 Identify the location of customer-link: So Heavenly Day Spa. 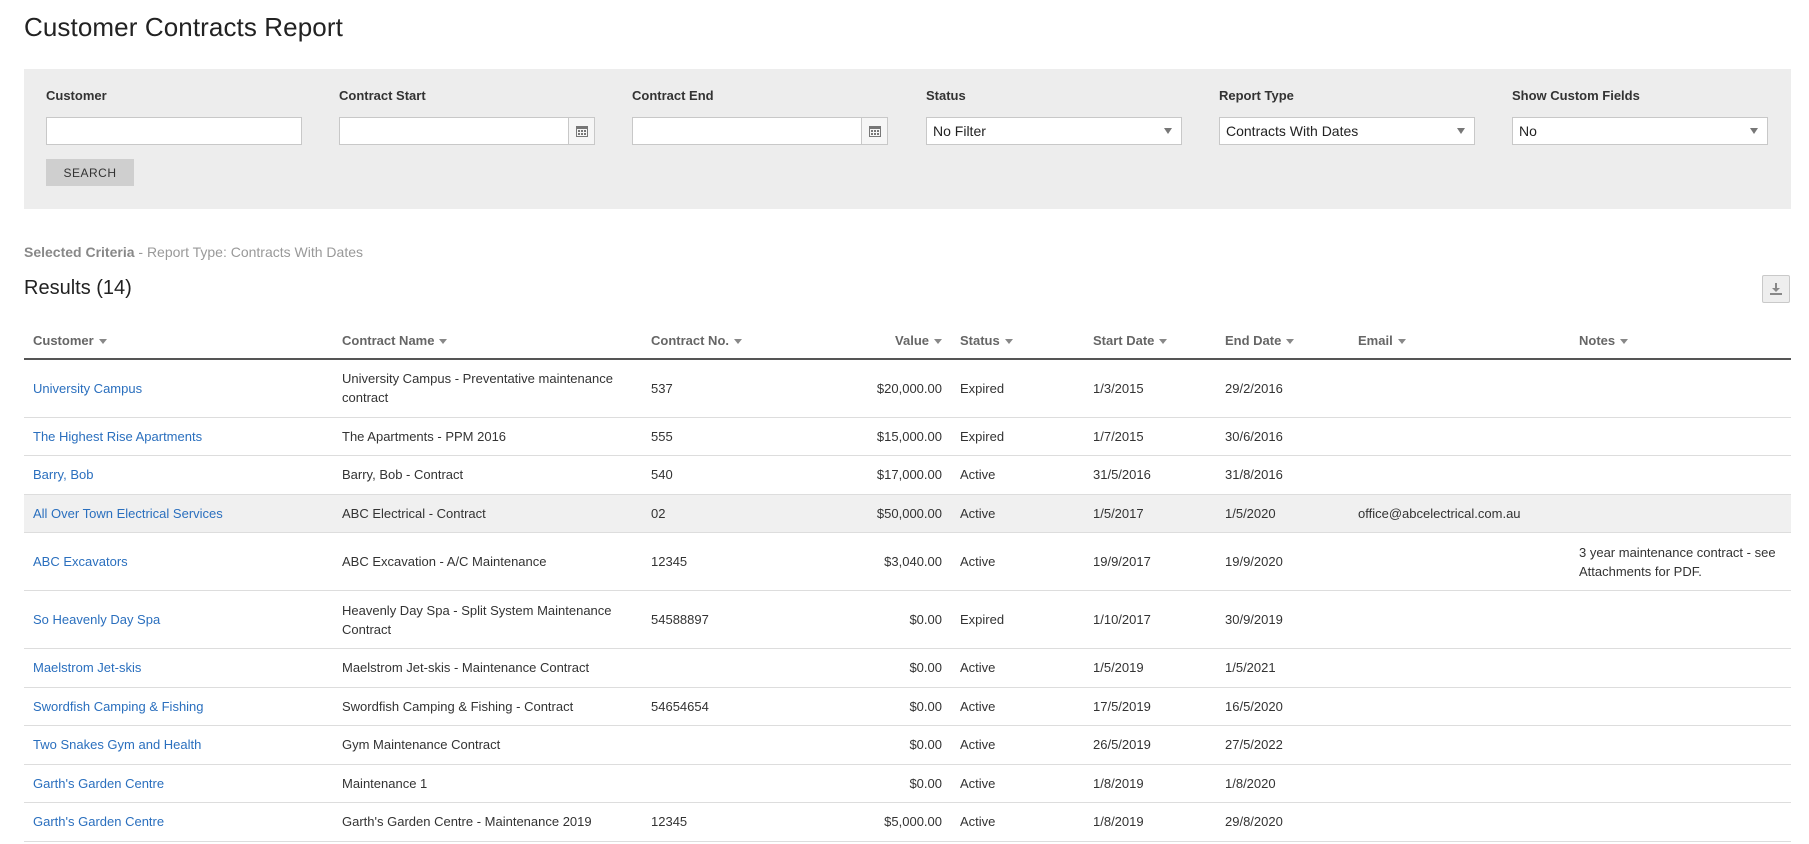
(96, 619).